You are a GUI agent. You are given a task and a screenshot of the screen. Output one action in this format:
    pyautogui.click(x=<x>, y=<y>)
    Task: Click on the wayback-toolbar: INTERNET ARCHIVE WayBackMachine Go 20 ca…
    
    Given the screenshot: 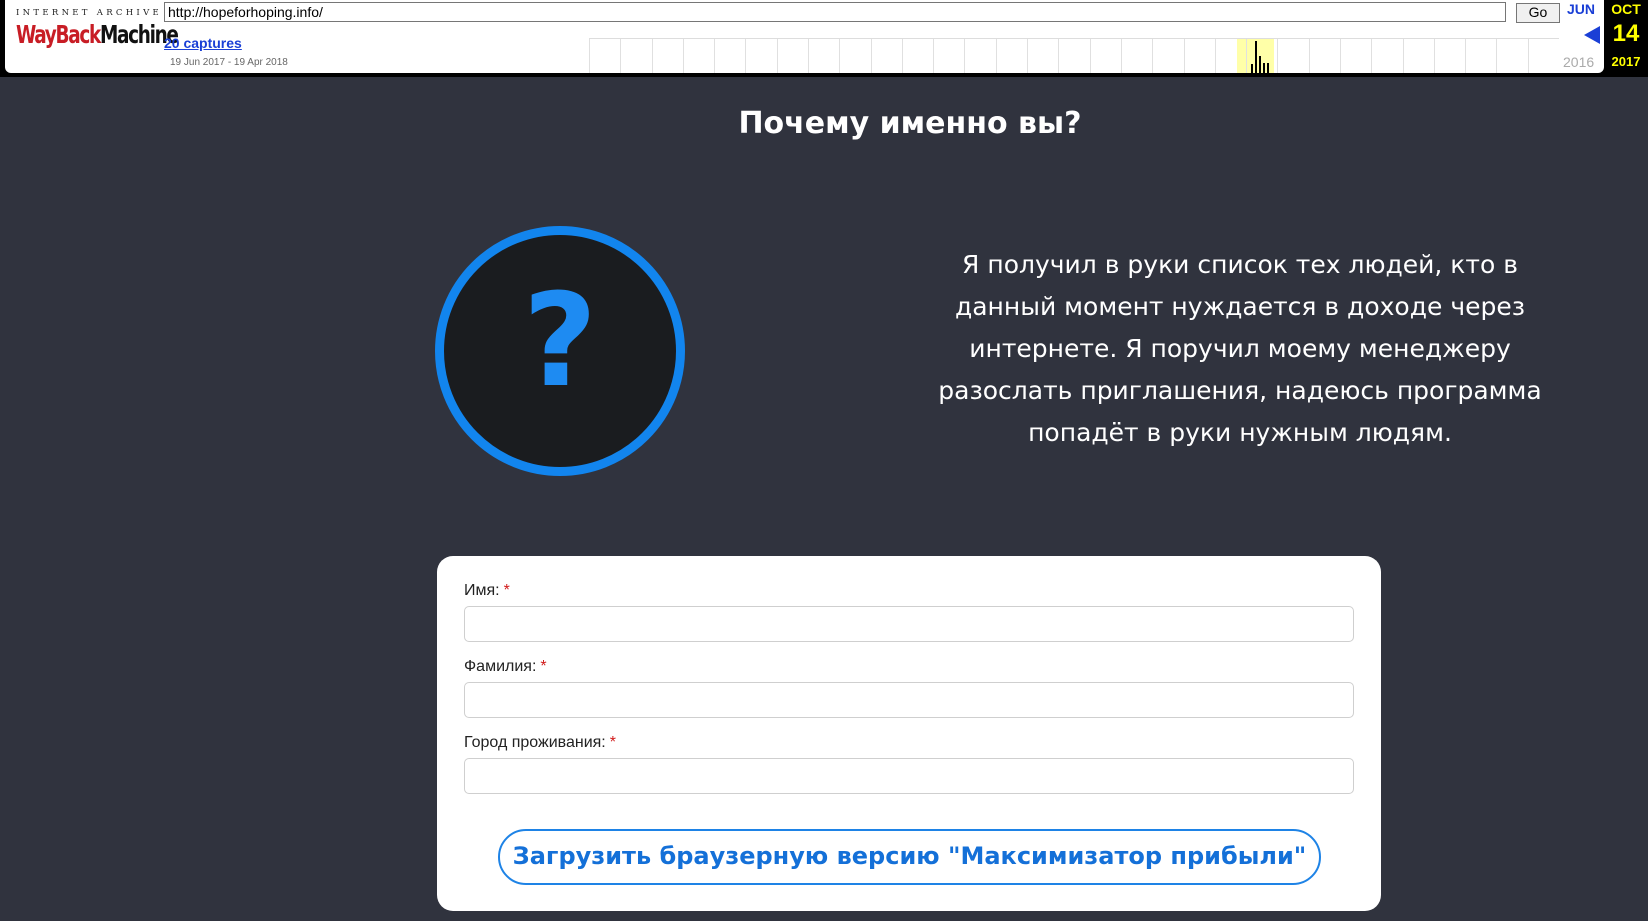 What is the action you would take?
    pyautogui.click(x=824, y=38)
    